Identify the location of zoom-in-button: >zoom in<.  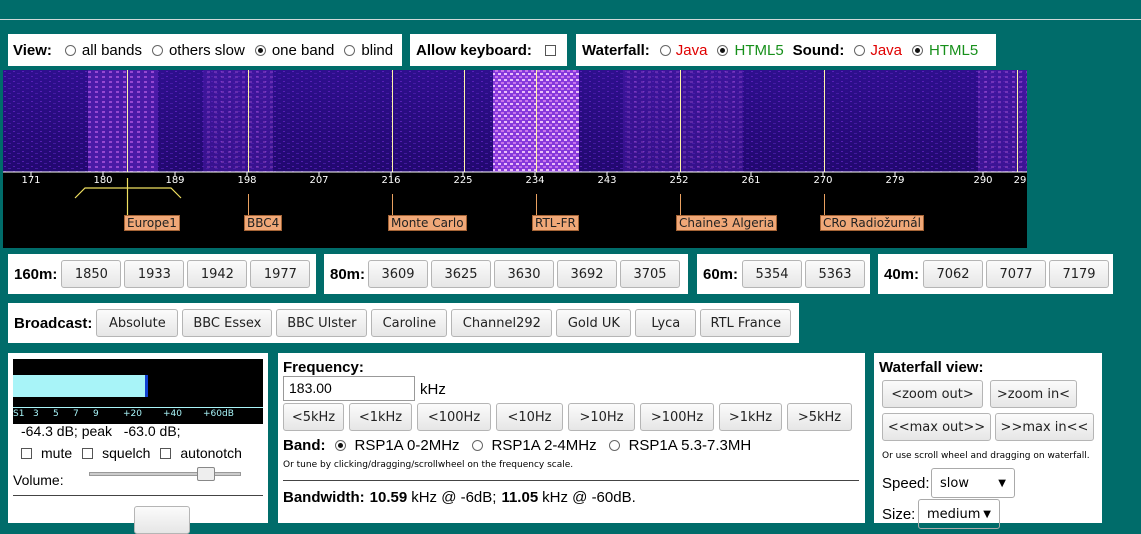
(1033, 394).